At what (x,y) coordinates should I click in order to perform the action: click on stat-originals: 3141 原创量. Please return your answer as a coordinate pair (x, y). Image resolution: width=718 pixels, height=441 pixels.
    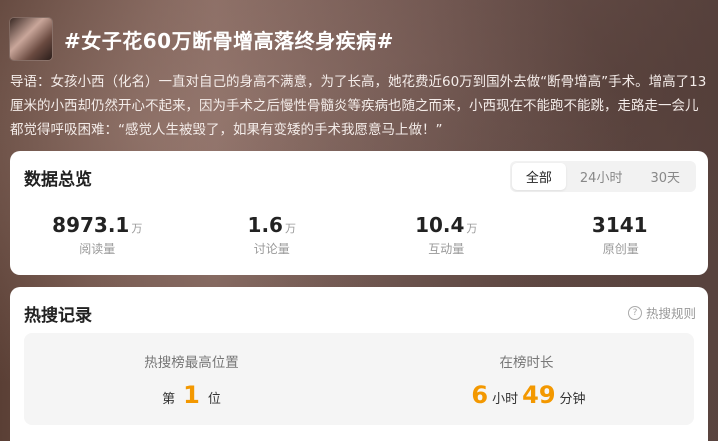
    Looking at the image, I should click on (621, 235).